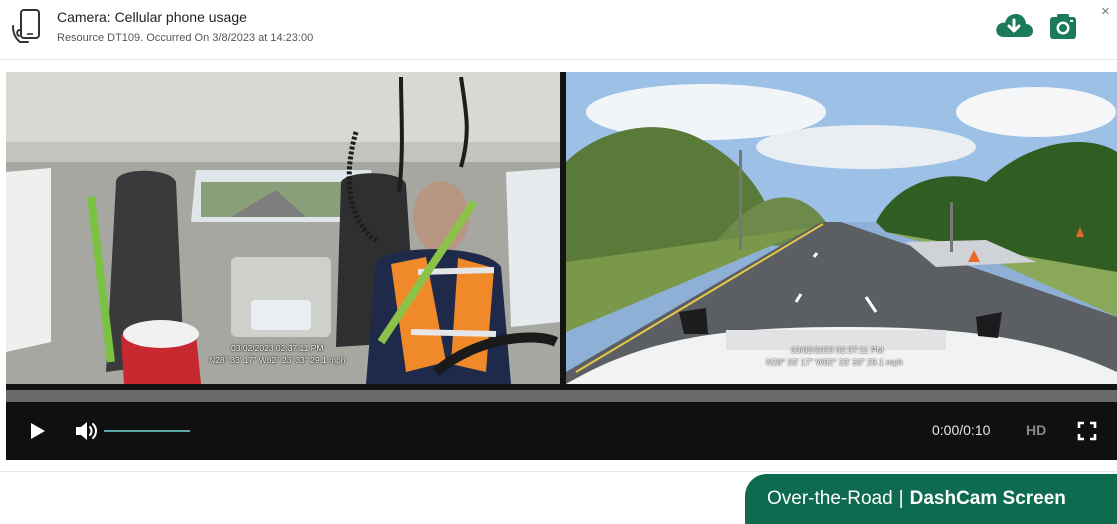 This screenshot has width=1117, height=524. I want to click on page-title: Camera: Cellular phone usage, so click(152, 17).